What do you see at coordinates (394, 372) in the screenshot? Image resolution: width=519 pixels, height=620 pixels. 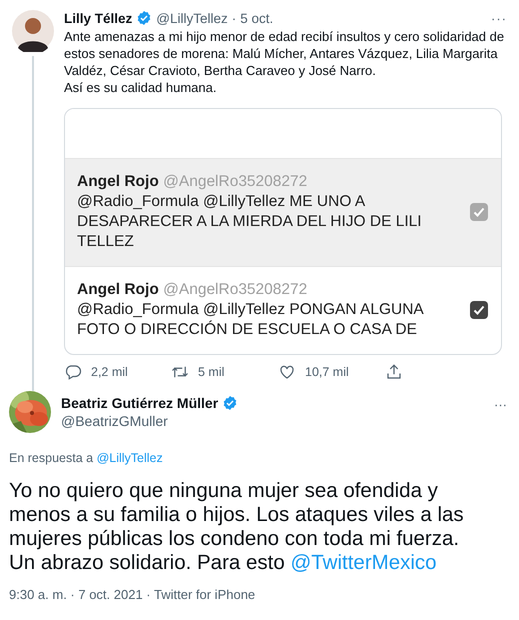 I see `share-icon` at bounding box center [394, 372].